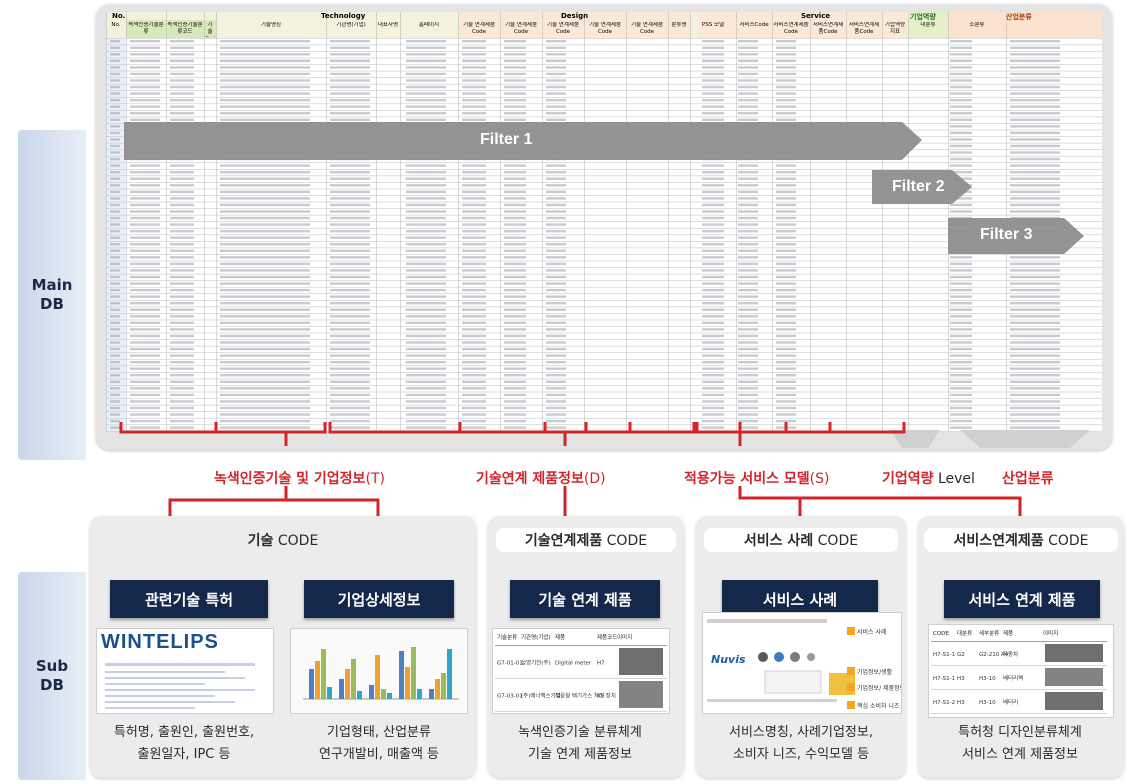 Image resolution: width=1137 pixels, height=784 pixels. Describe the element at coordinates (1010, 654) in the screenshot. I see `table-cell: 자동차` at that location.